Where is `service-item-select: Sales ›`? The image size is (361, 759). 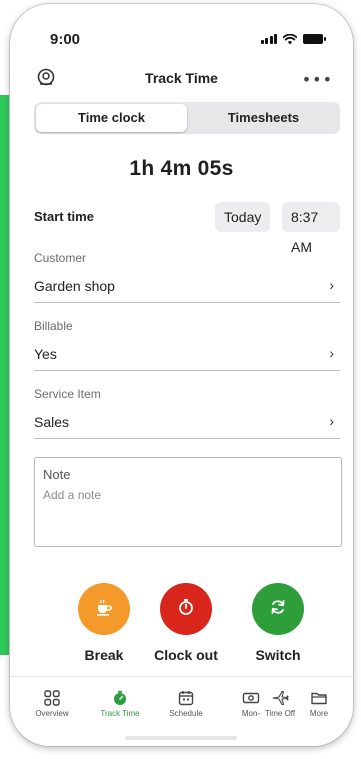
service-item-select: Sales › is located at coordinates (187, 424).